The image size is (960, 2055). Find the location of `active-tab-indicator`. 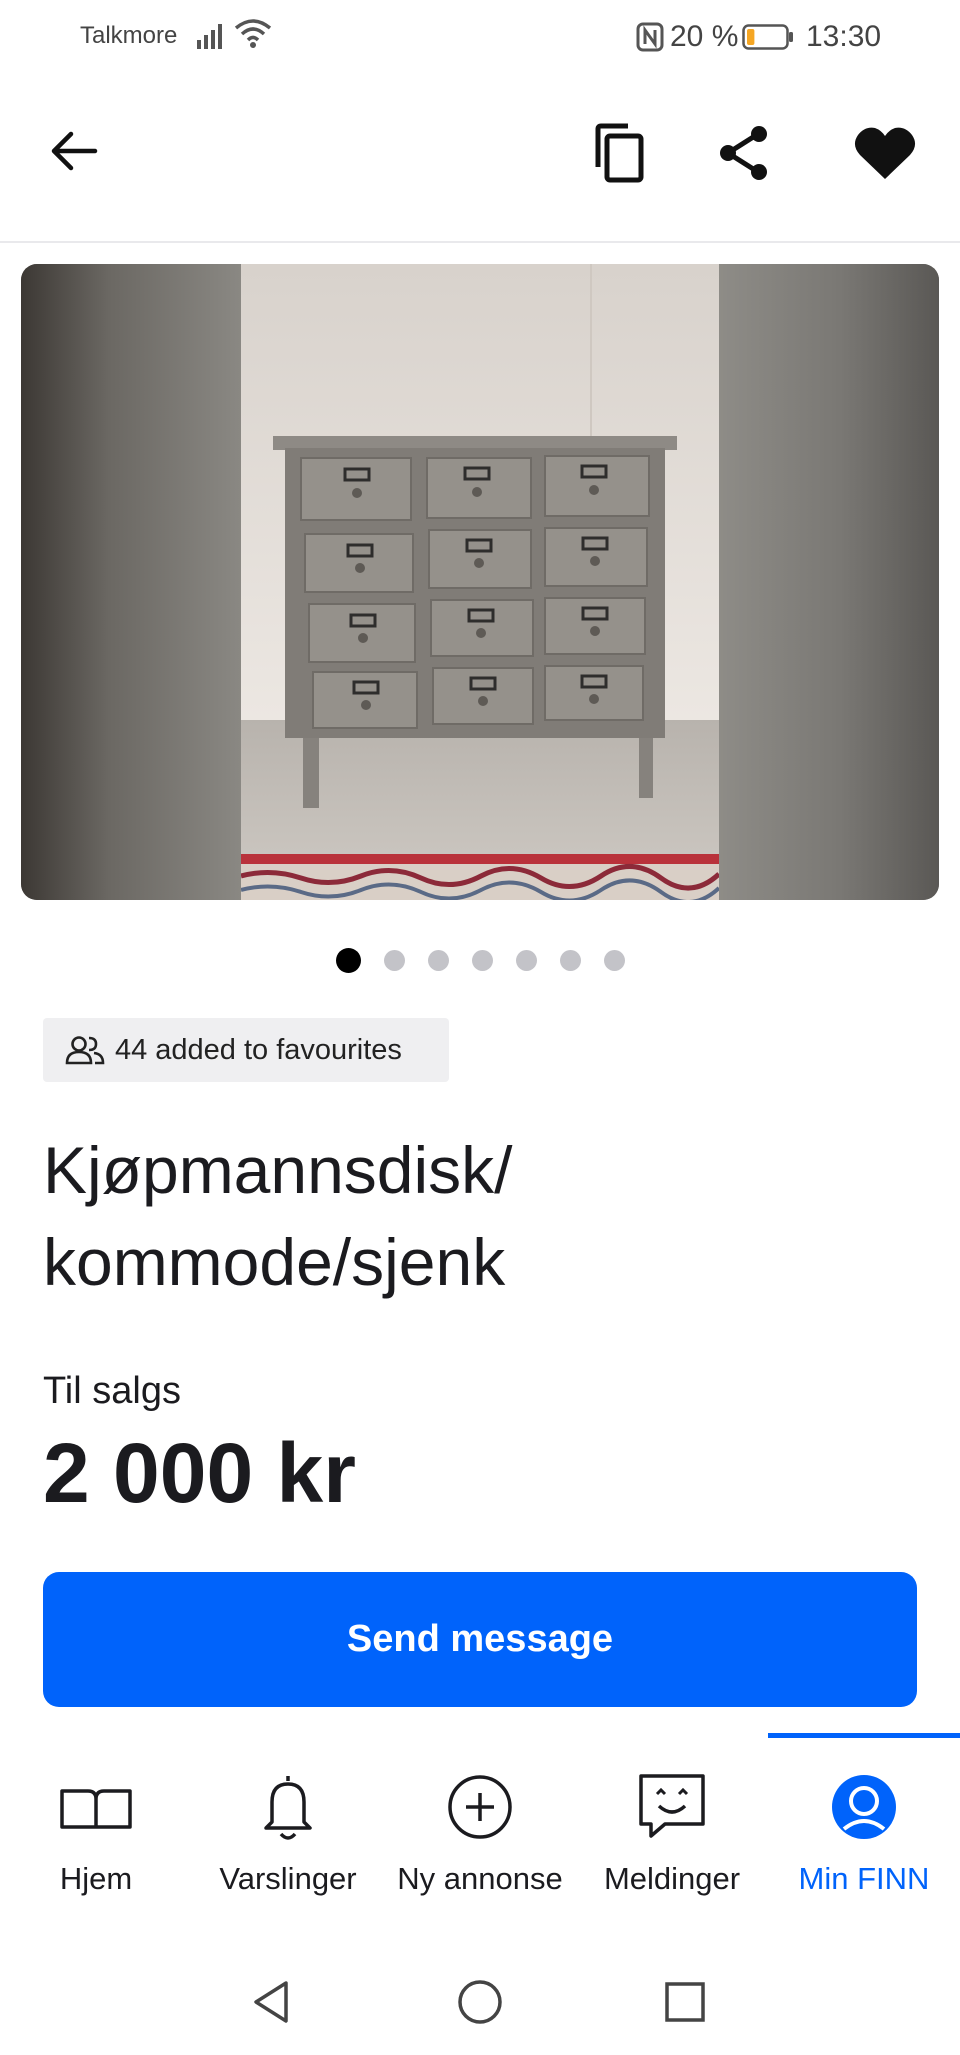

active-tab-indicator is located at coordinates (864, 1735).